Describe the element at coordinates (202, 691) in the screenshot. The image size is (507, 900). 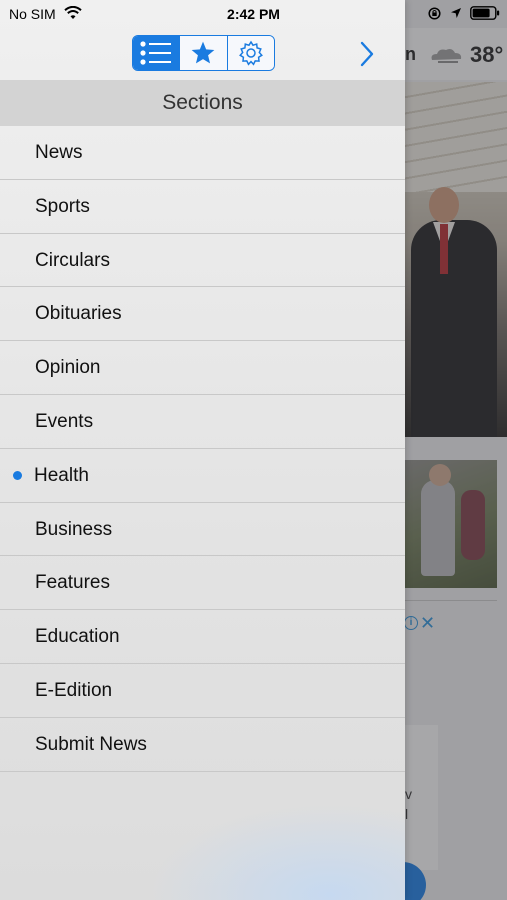
I see `section-item-e-edition: E-Edition` at that location.